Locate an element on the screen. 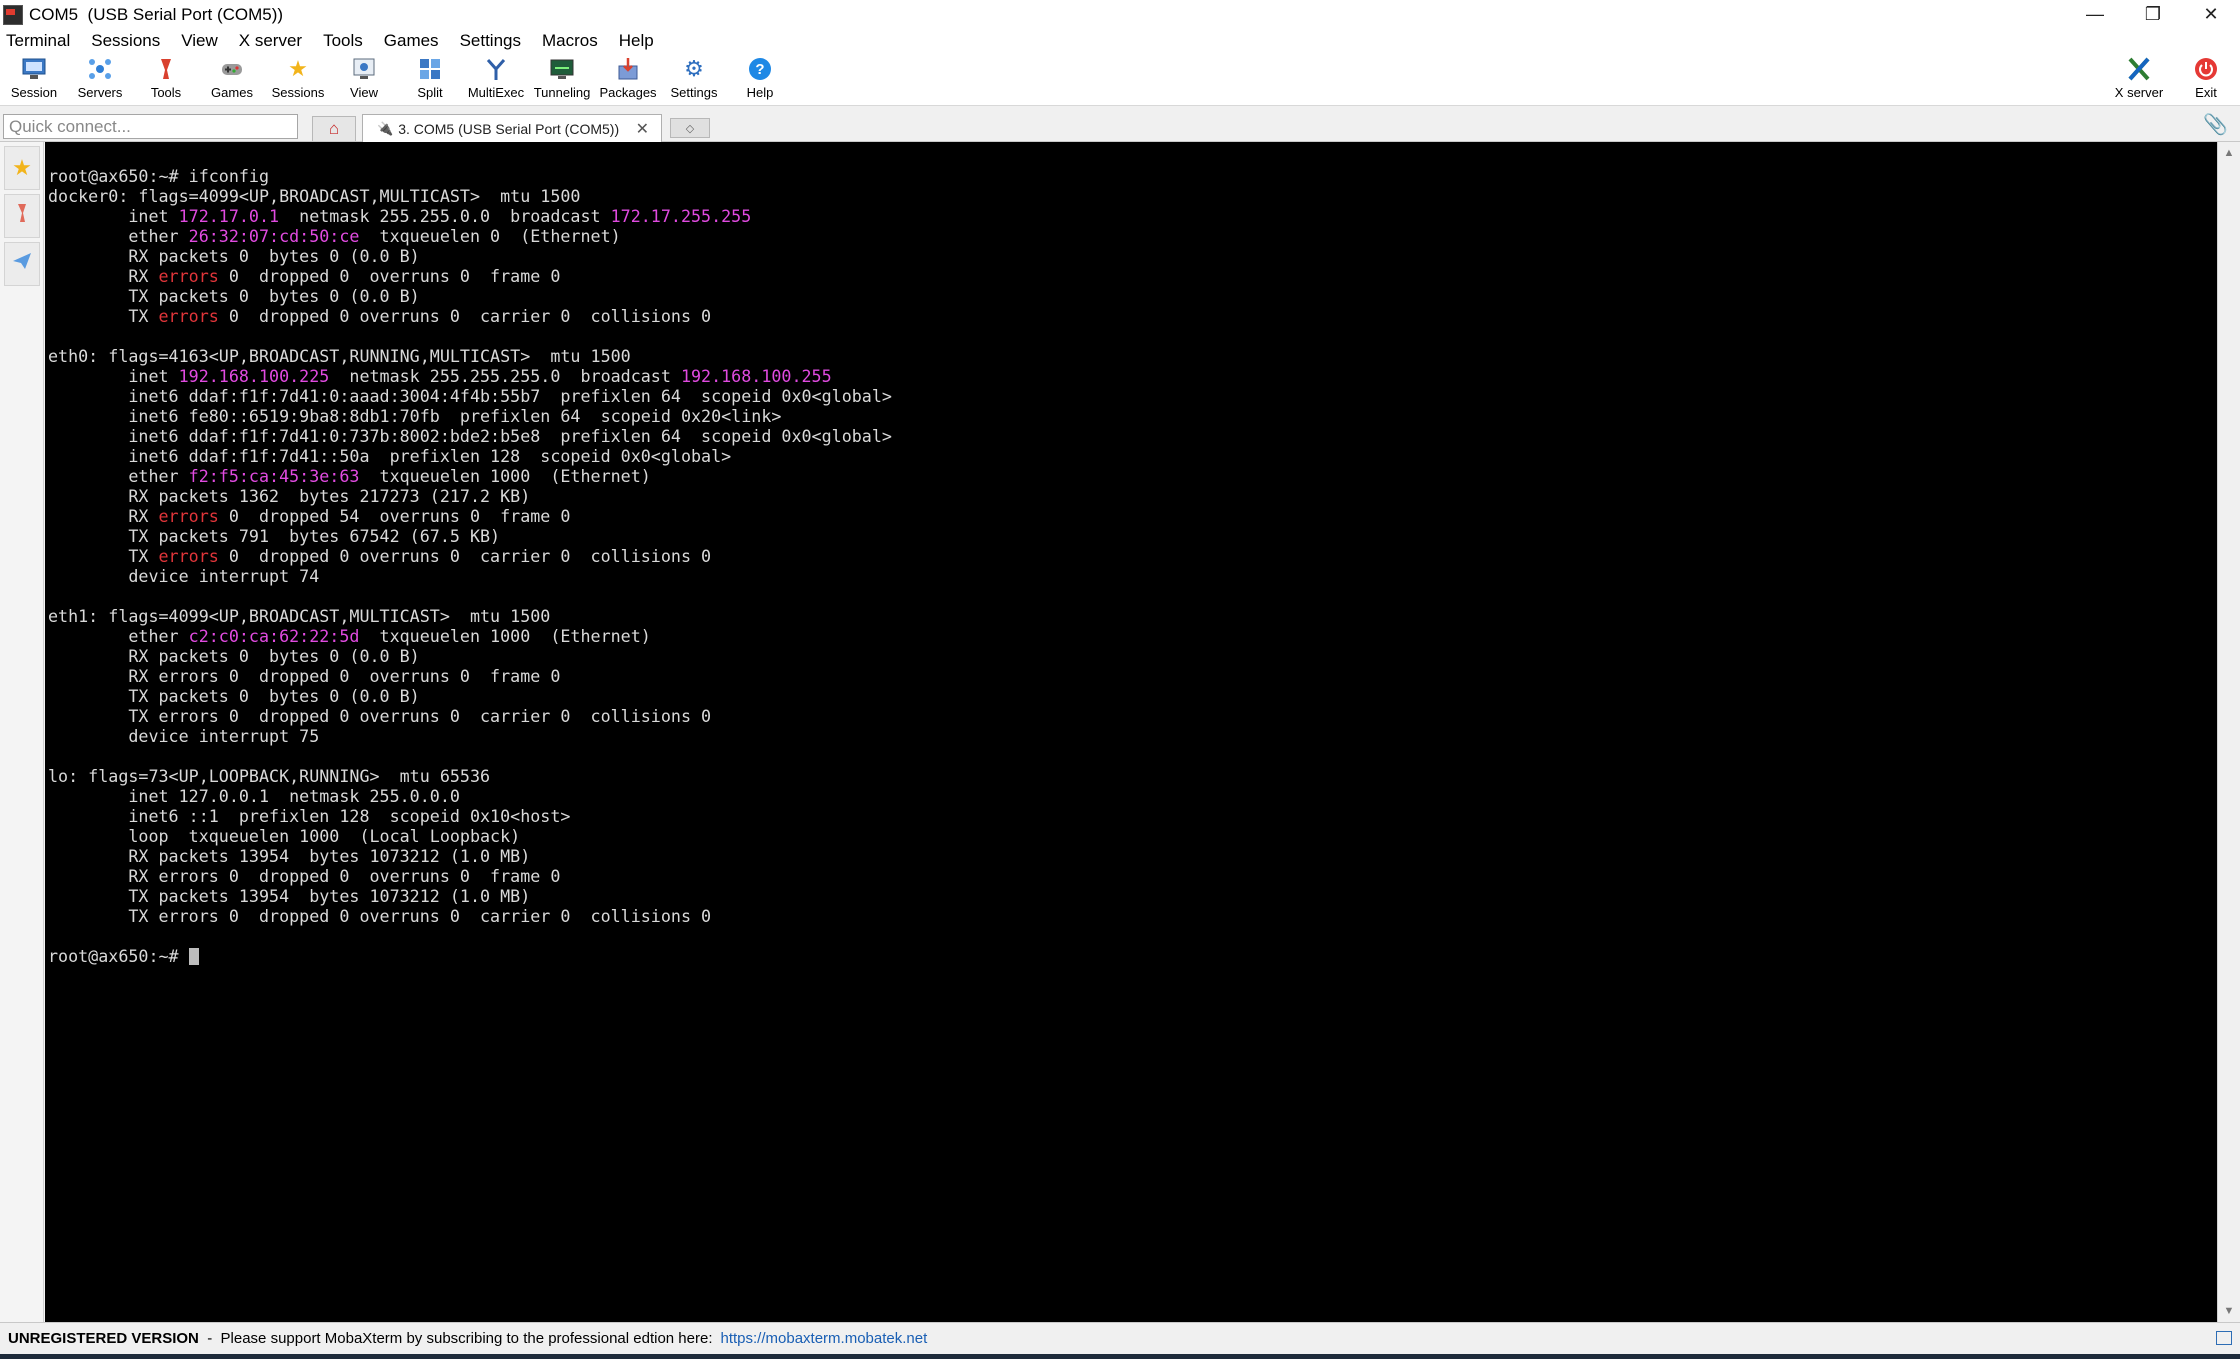  servers-button: Servers is located at coordinates (100, 80).